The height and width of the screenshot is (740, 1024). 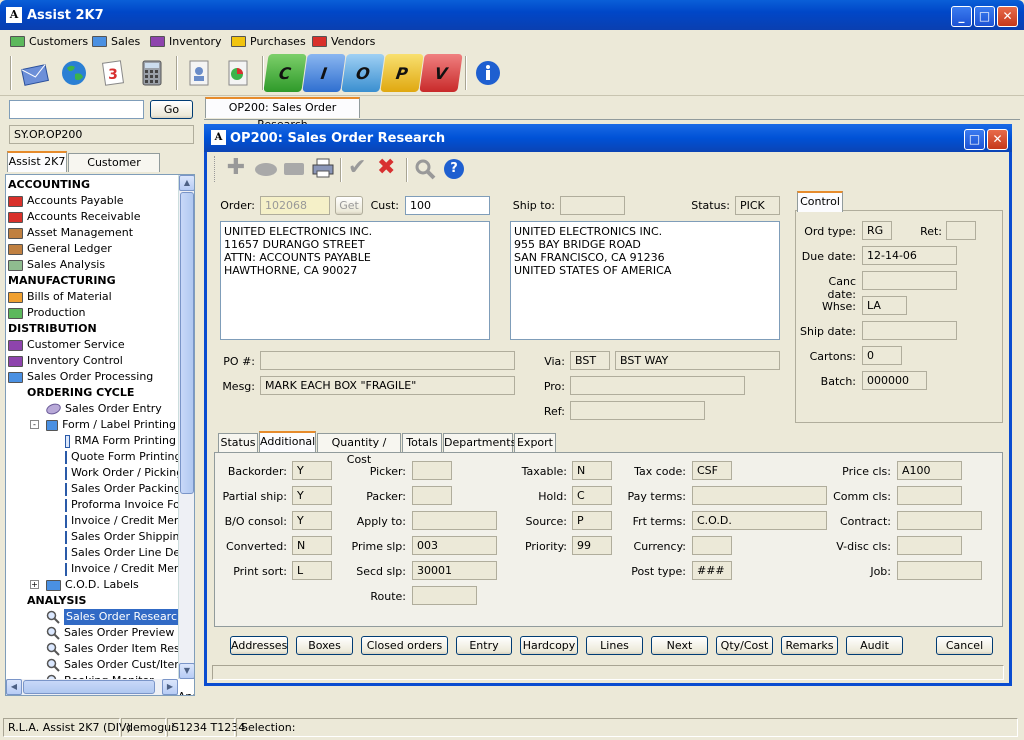 What do you see at coordinates (343, 41) in the screenshot?
I see `menu-vendors: Vendors` at bounding box center [343, 41].